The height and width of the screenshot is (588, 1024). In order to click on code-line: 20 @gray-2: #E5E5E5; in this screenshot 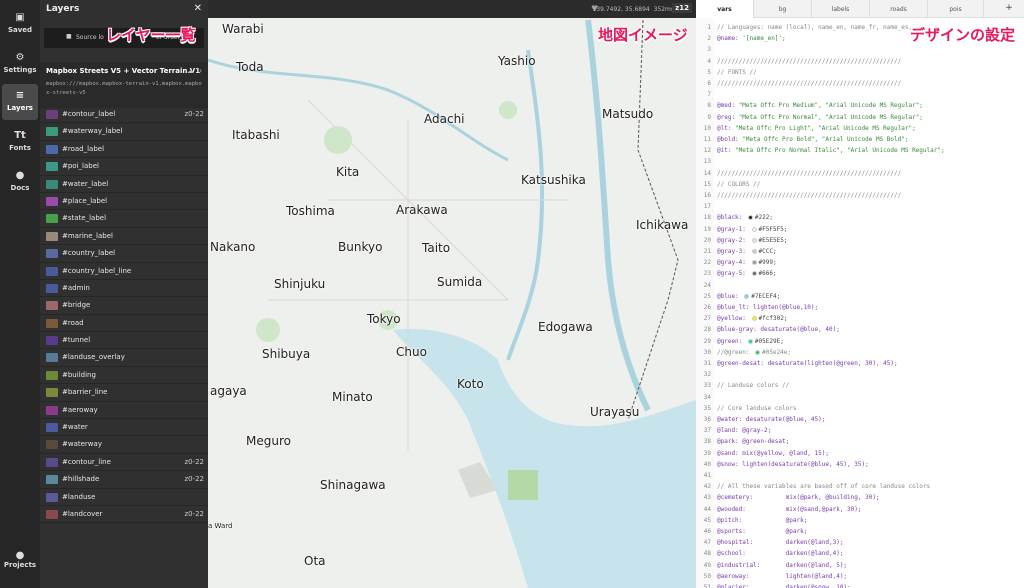, I will do `click(860, 240)`.